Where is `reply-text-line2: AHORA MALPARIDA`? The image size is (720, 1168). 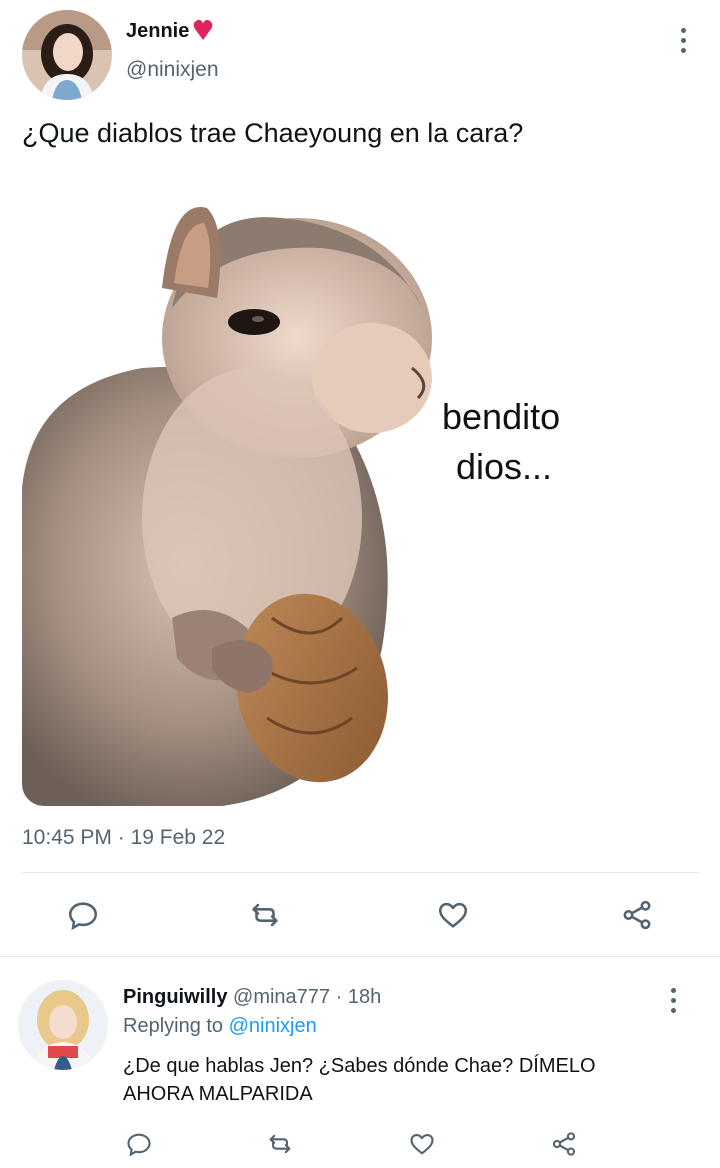
reply-text-line2: AHORA MALPARIDA is located at coordinates (218, 1094).